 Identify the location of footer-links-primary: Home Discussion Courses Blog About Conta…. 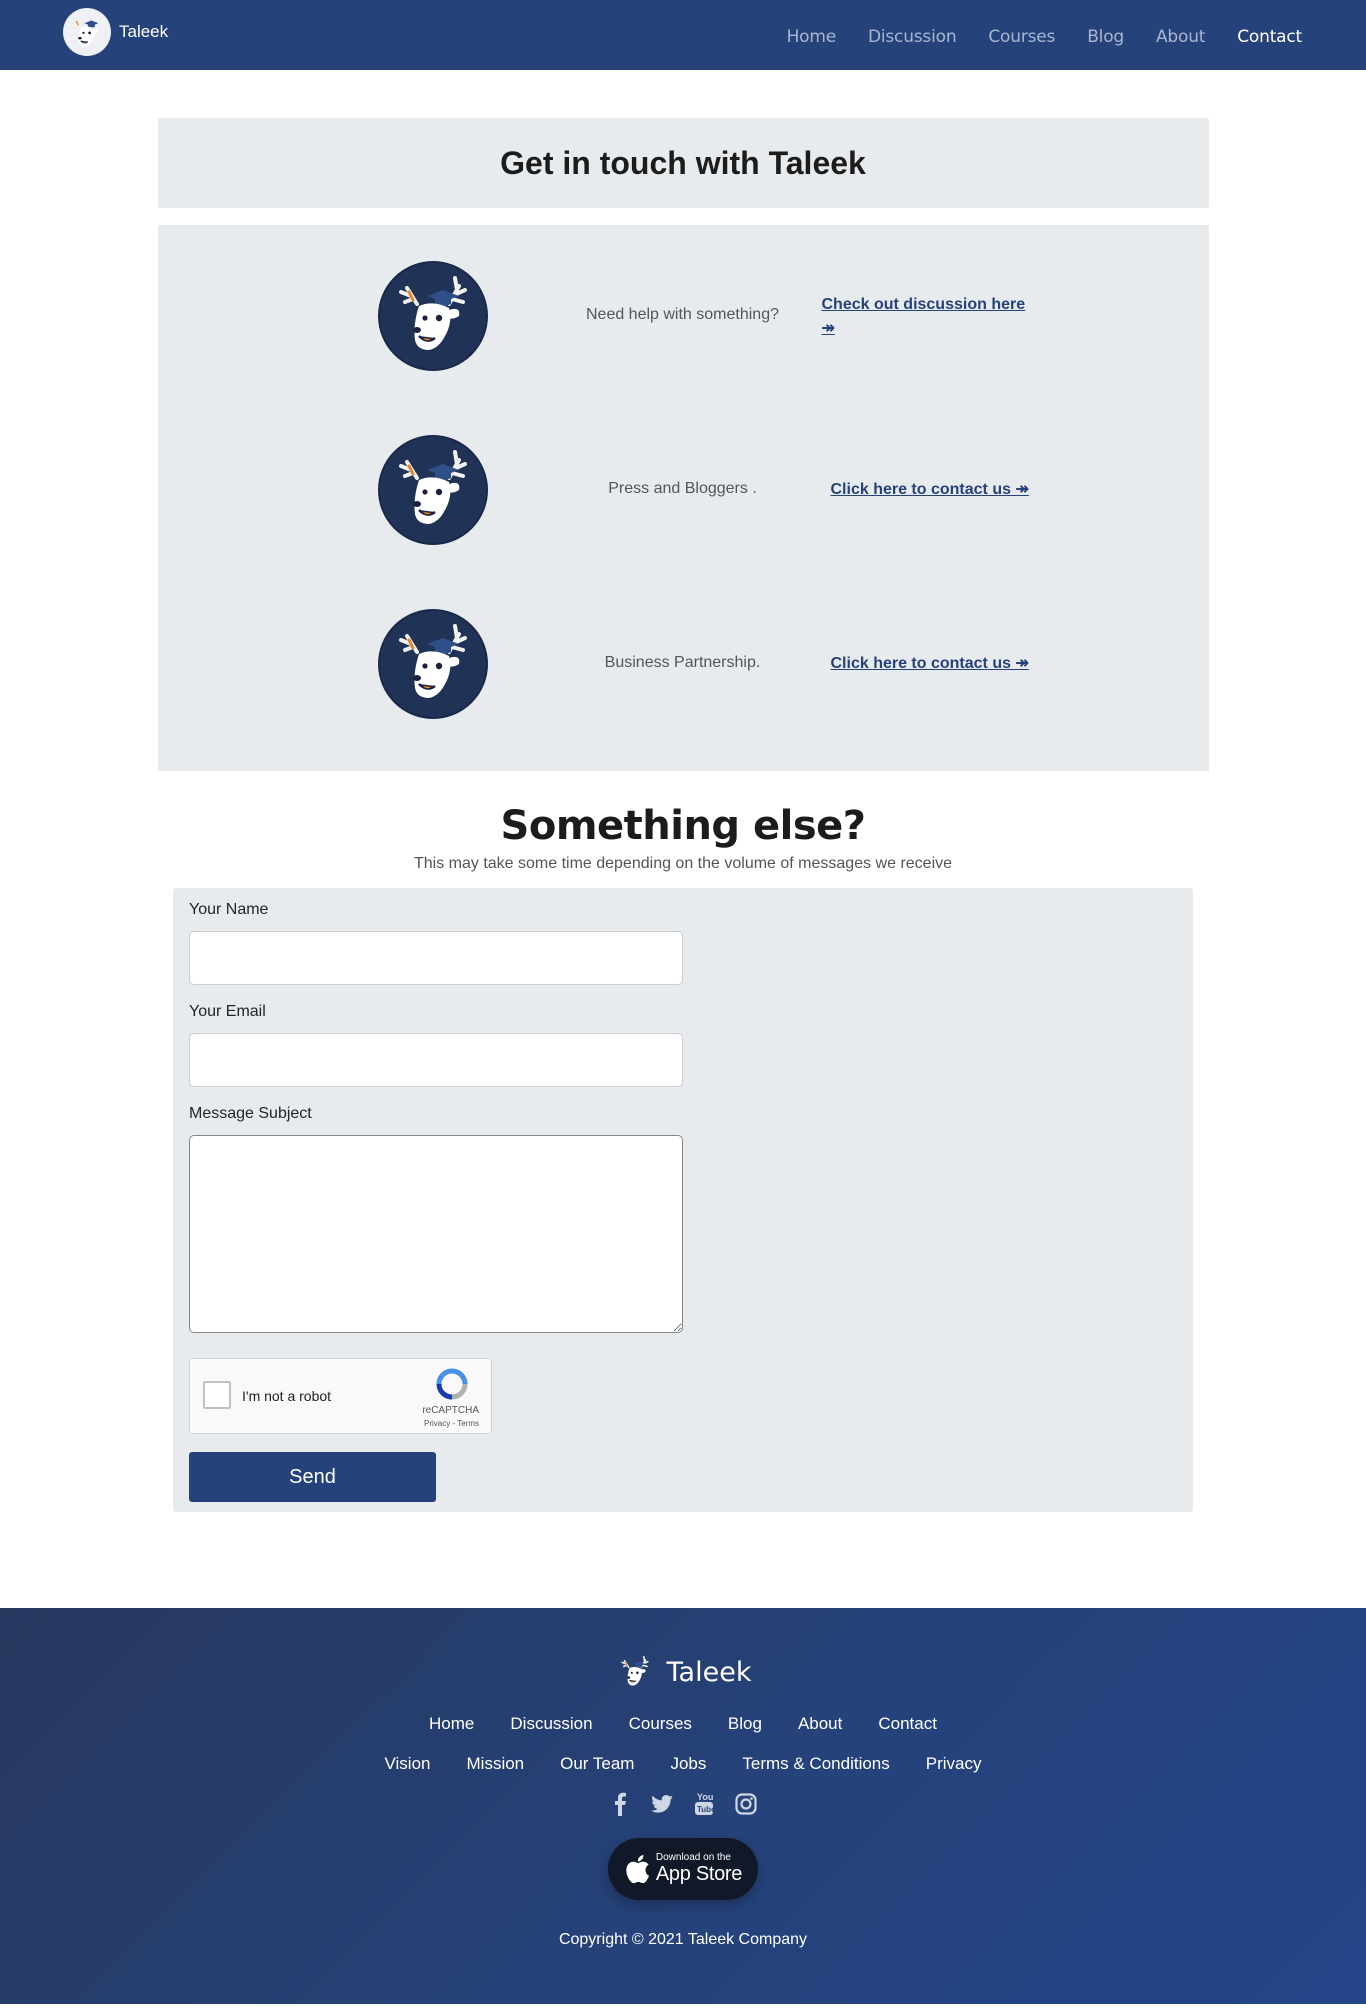
(683, 1724).